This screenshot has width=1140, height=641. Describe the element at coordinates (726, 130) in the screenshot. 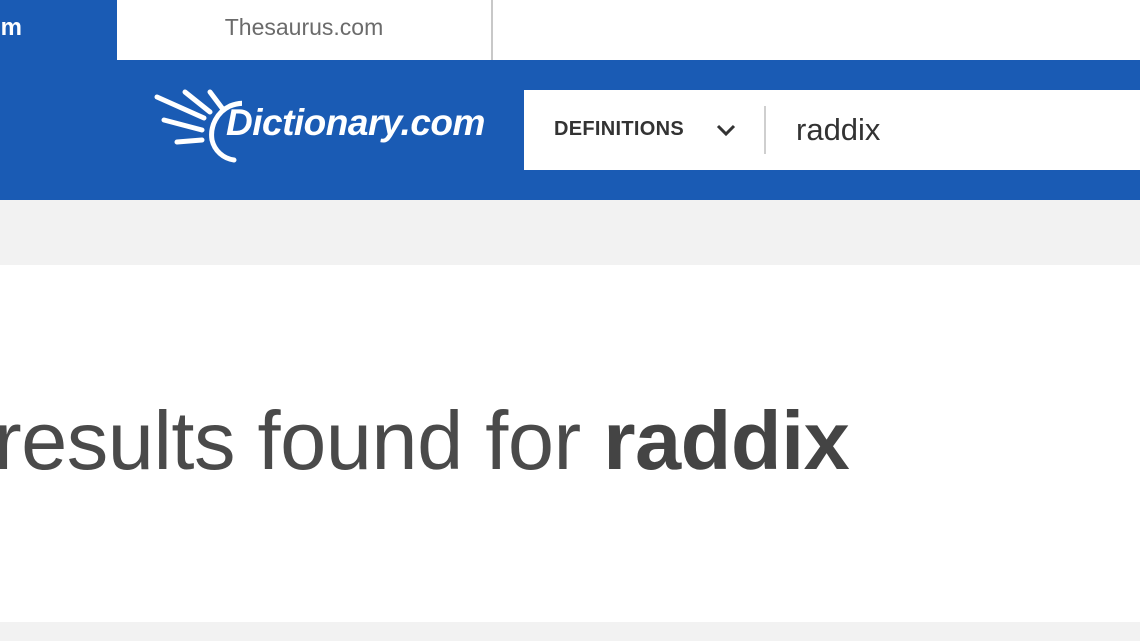

I see `chevron-down-icon` at that location.